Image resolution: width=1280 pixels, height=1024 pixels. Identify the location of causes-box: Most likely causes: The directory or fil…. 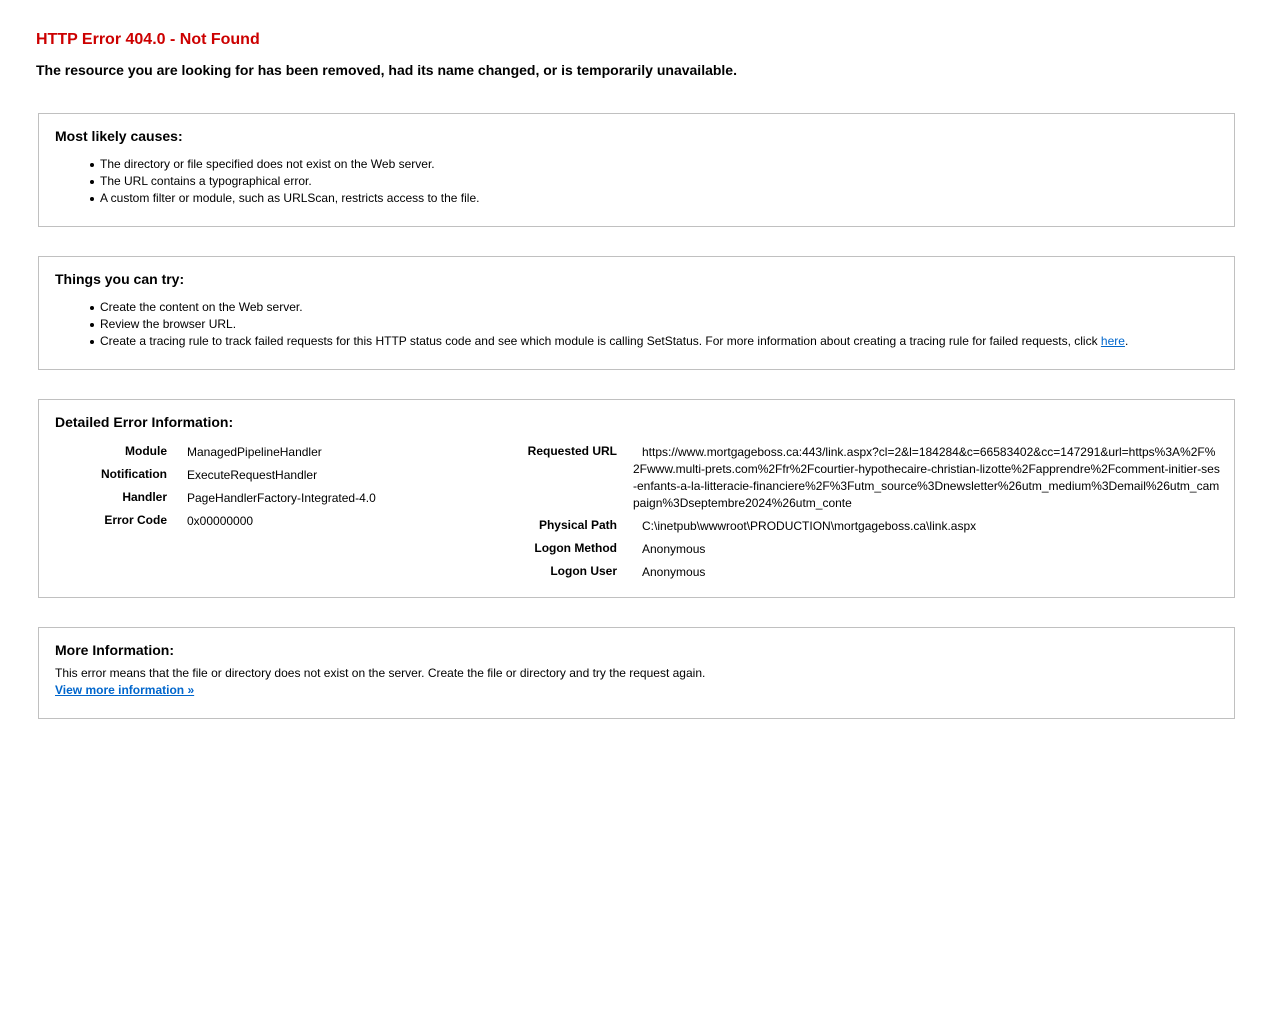
(636, 170).